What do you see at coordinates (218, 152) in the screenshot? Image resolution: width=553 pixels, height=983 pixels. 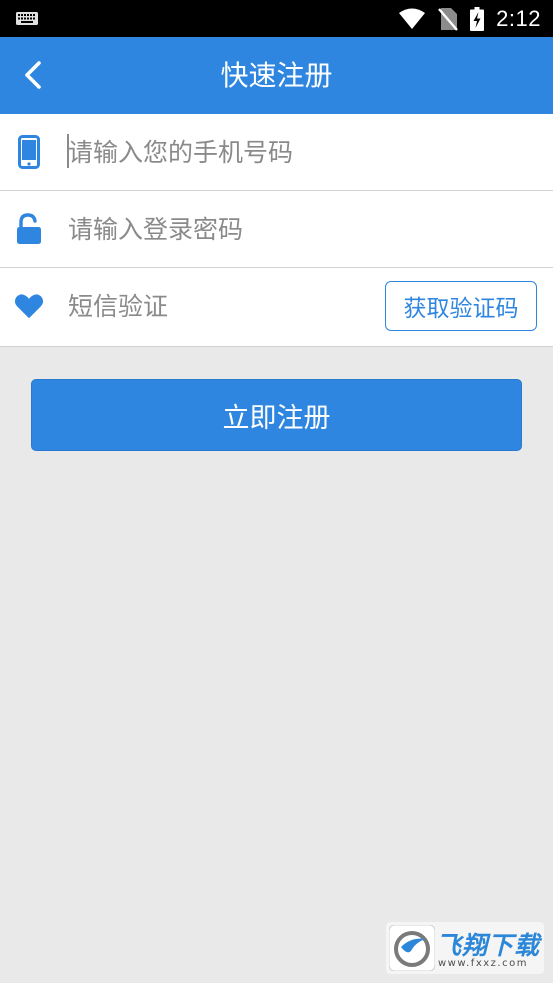 I see `phone-input` at bounding box center [218, 152].